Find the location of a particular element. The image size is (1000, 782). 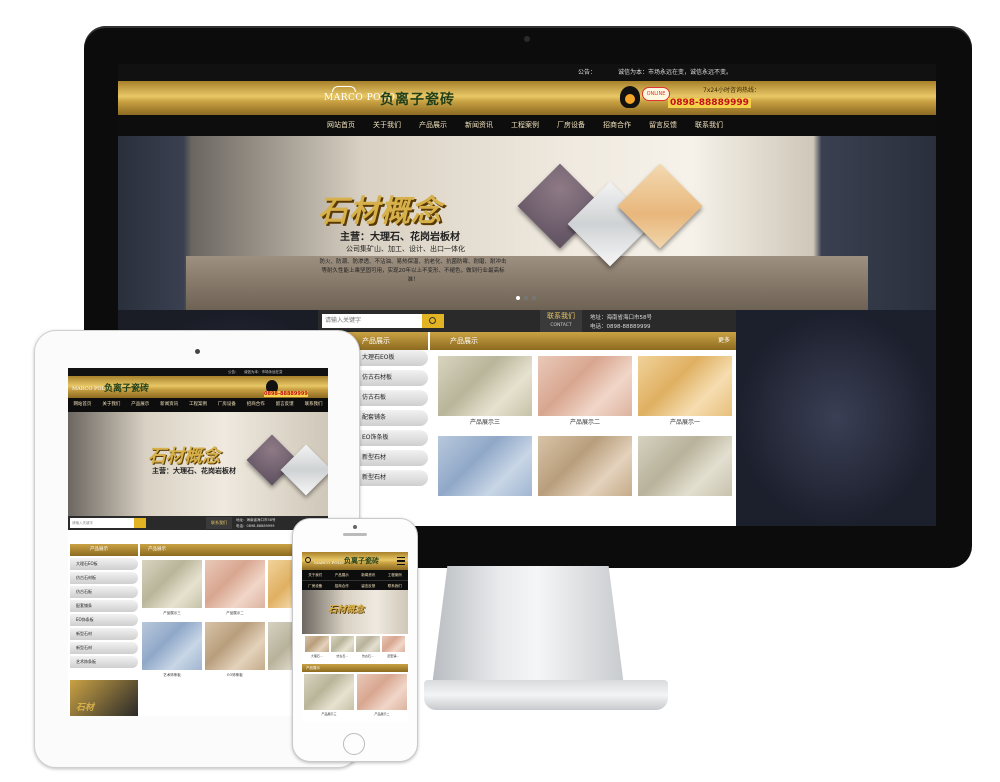

sidebar-promo-banner: 石材 is located at coordinates (104, 698).